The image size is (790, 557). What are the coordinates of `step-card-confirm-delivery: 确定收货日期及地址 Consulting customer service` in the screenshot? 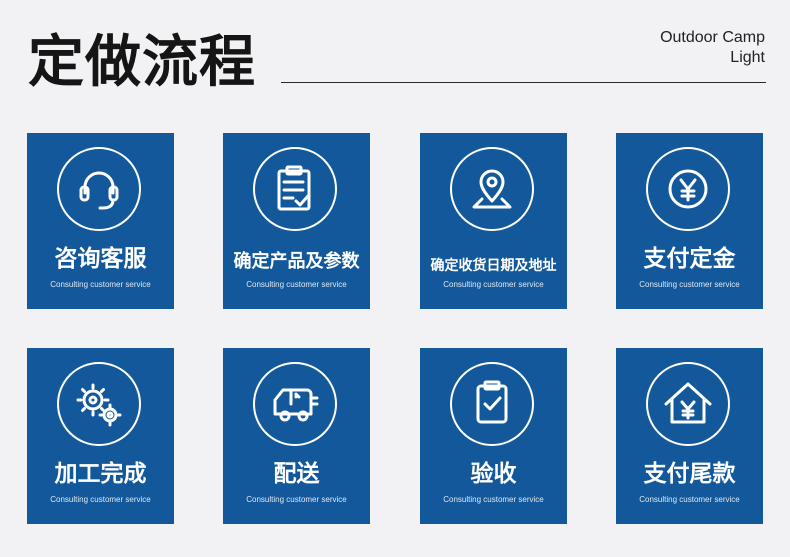 It's located at (493, 221).